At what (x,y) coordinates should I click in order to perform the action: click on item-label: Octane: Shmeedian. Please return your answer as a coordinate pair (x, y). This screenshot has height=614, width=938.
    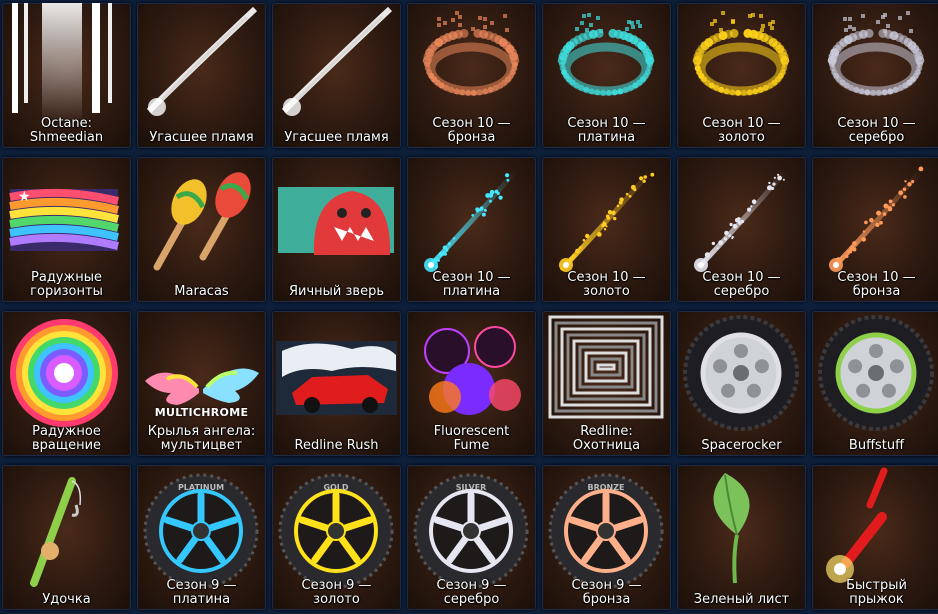
    Looking at the image, I should click on (66, 131).